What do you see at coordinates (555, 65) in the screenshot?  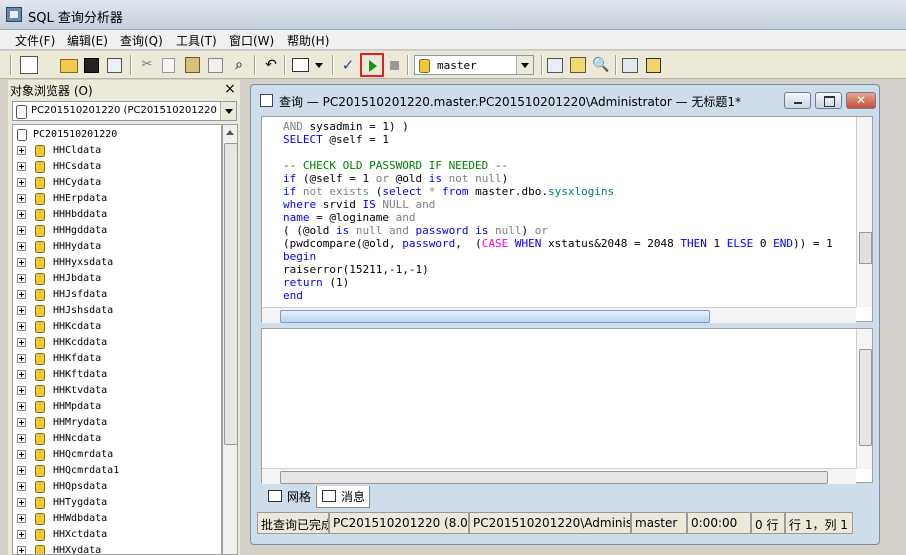 I see `execution-plan-icon` at bounding box center [555, 65].